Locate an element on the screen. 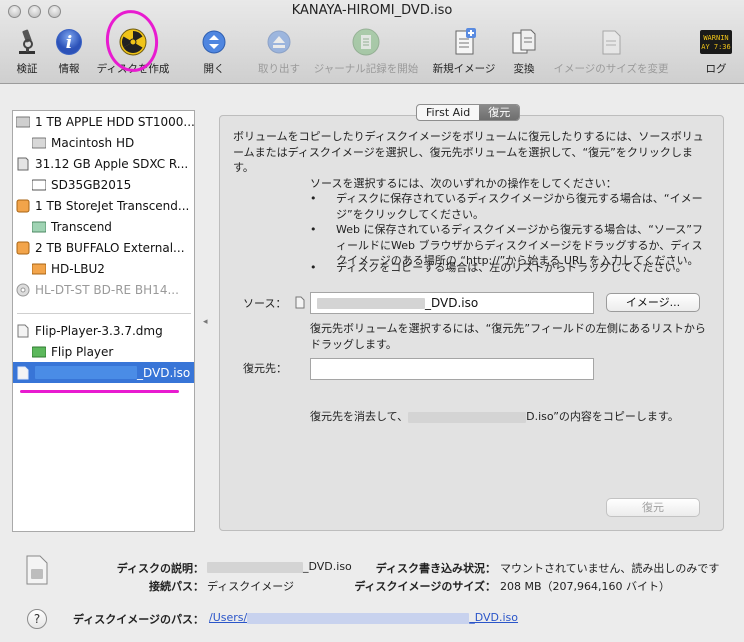 This screenshot has width=744, height=642. list-item: Macintosh HD is located at coordinates (112, 142).